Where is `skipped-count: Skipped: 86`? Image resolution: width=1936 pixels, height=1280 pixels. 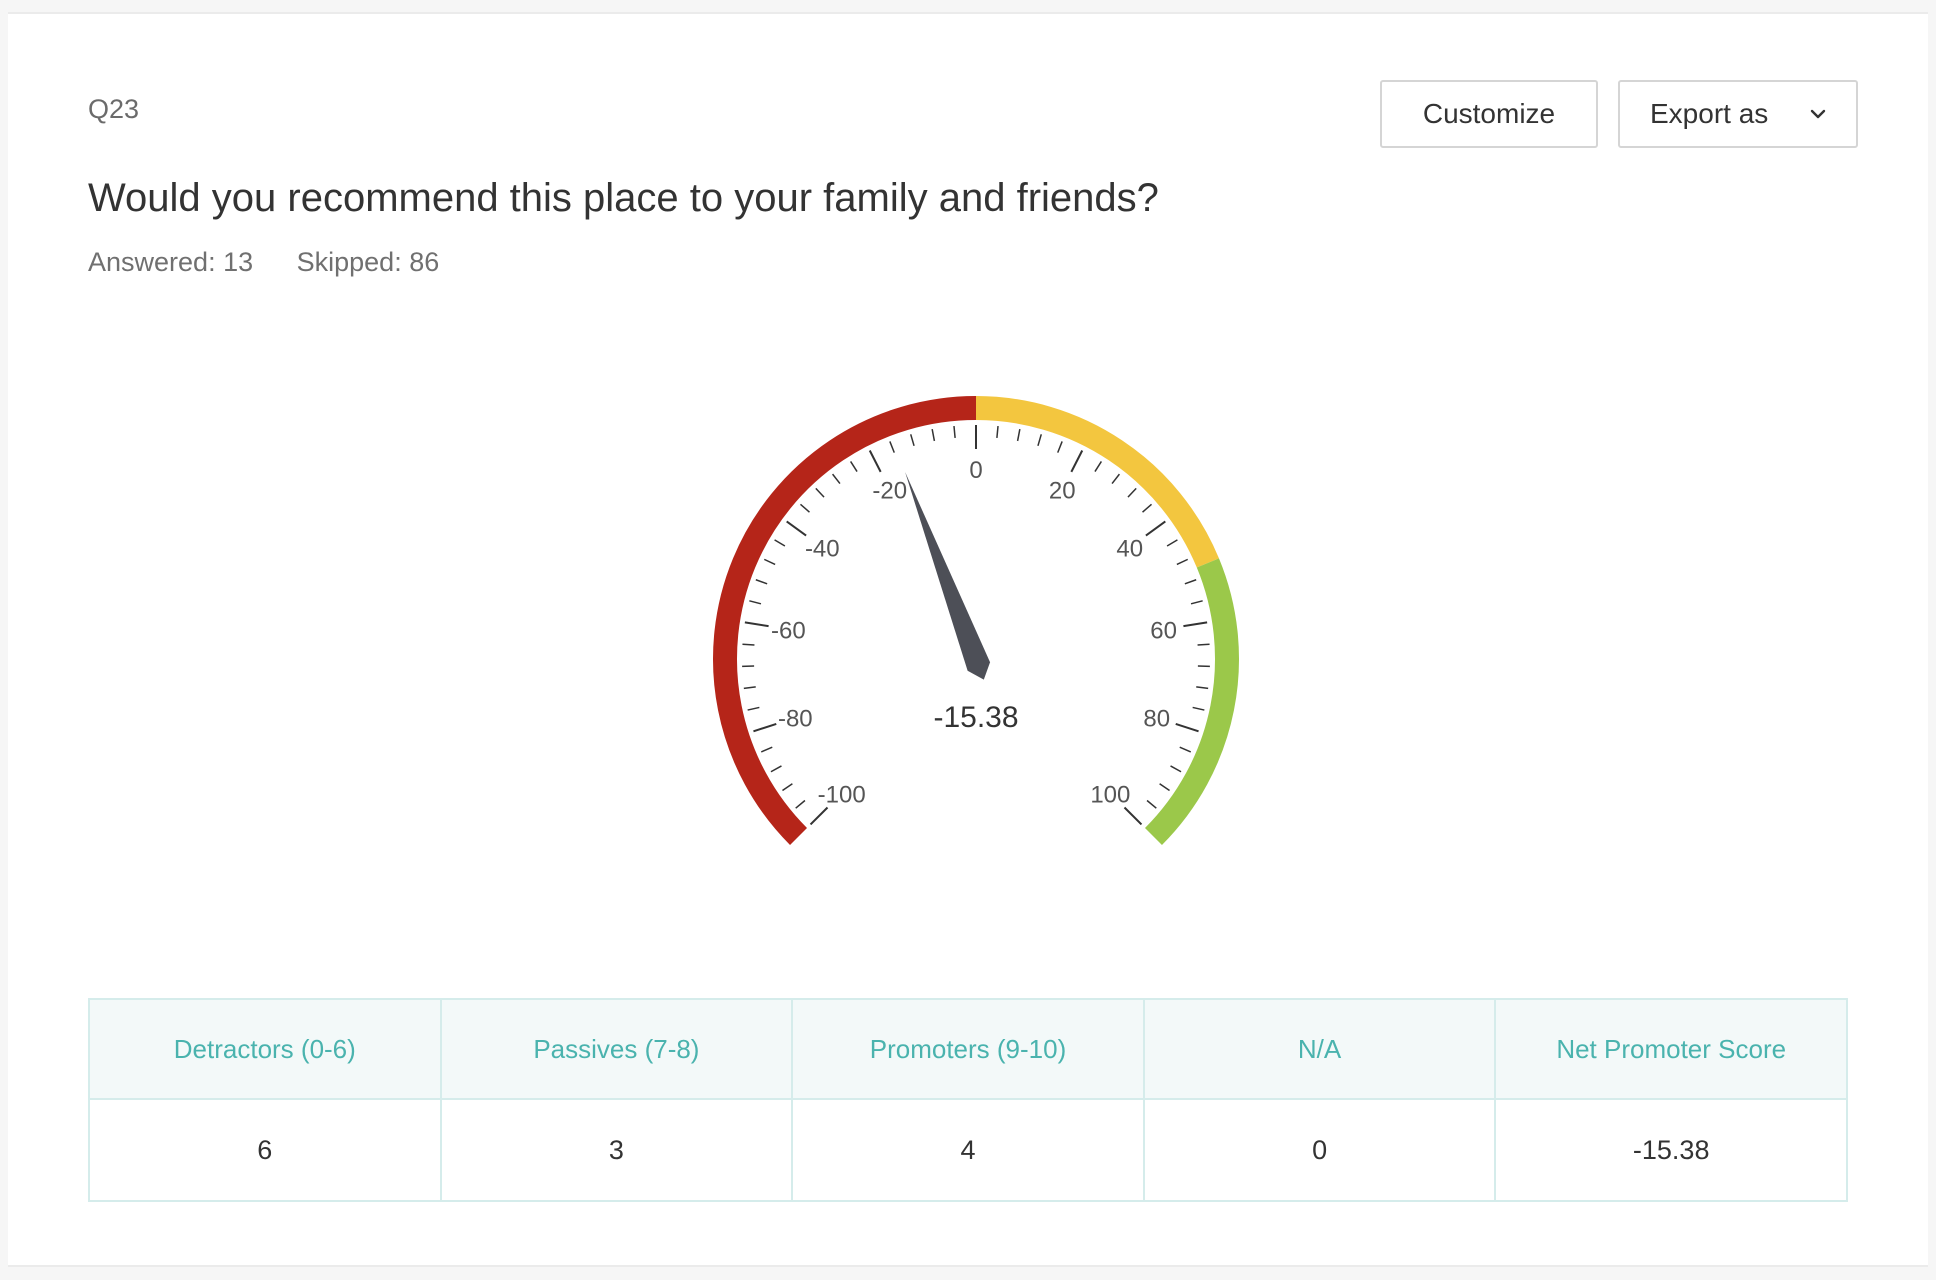 skipped-count: Skipped: 86 is located at coordinates (368, 262).